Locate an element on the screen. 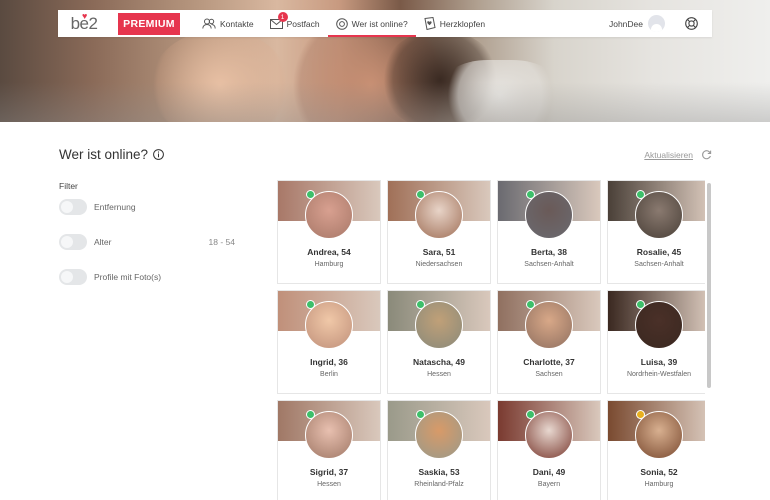 This screenshot has width=770, height=500. profile-card: Berta, 38 Sachsen-Anhalt is located at coordinates (549, 232).